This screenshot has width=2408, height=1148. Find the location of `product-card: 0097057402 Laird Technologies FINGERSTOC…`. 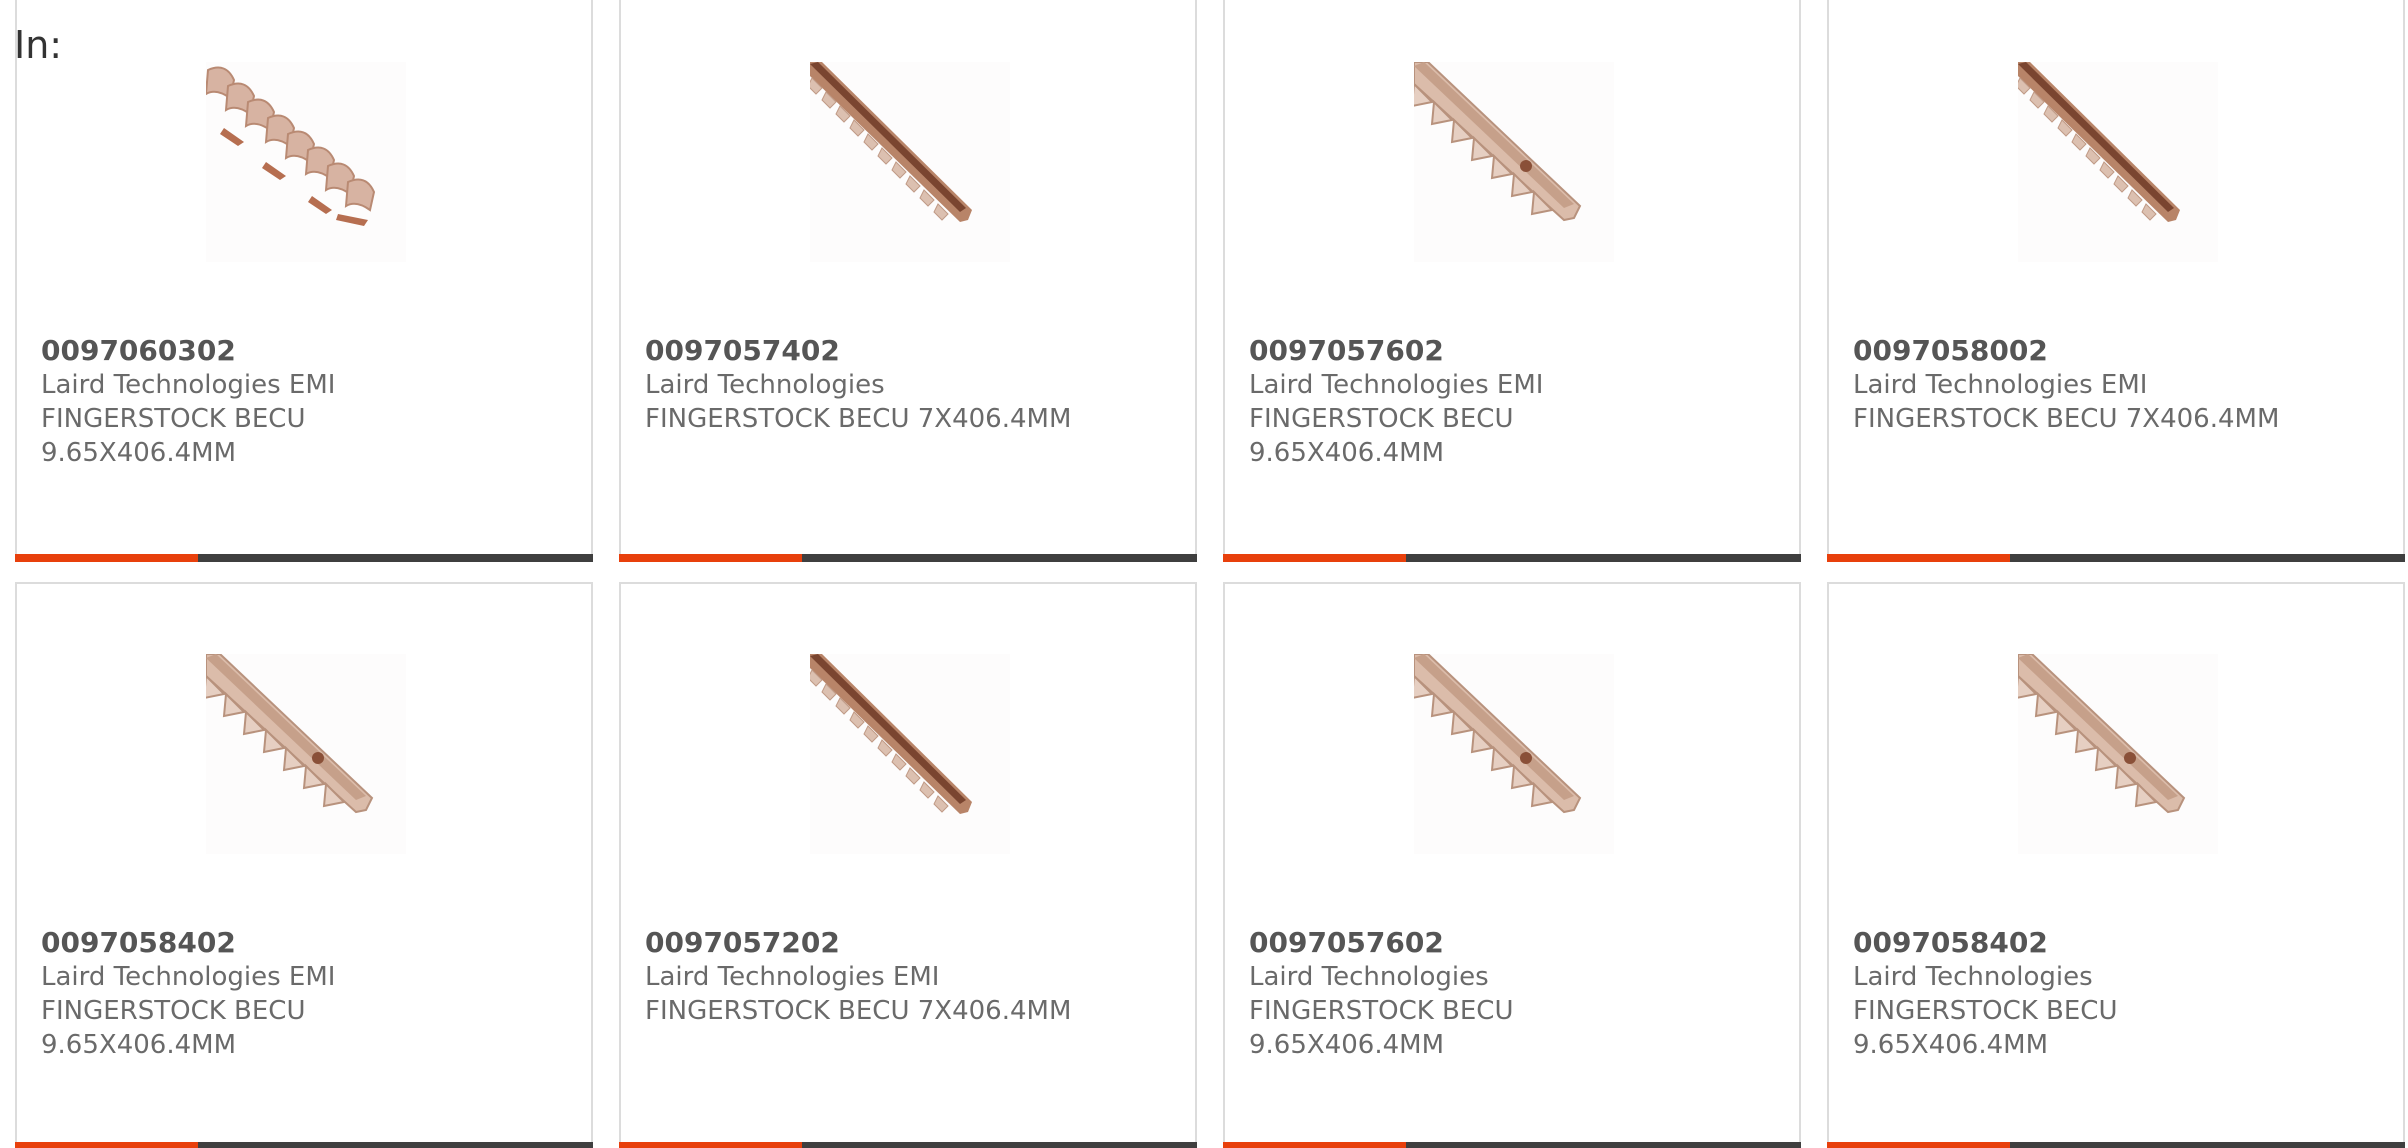

product-card: 0097057402 Laird Technologies FINGERSTOC… is located at coordinates (908, 281).